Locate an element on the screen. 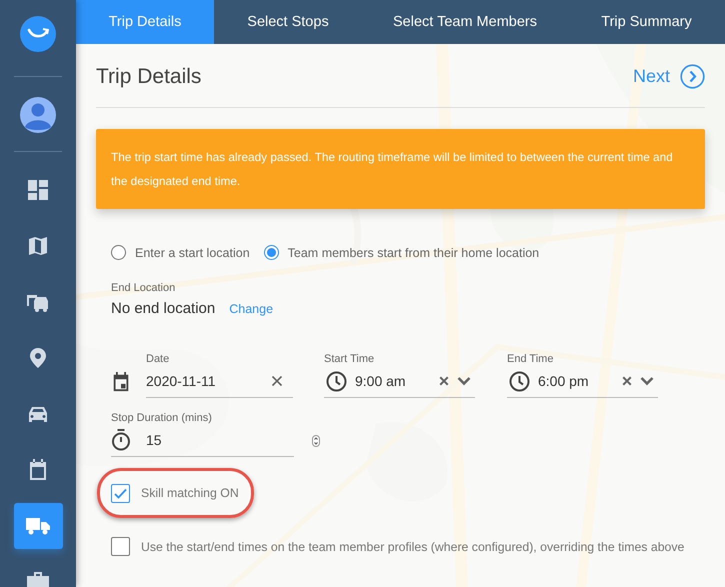 The height and width of the screenshot is (587, 725). logo-icon is located at coordinates (38, 34).